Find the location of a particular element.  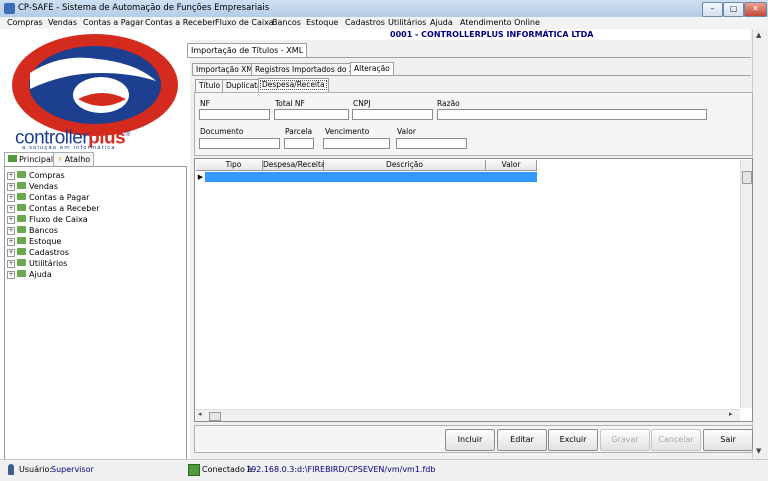

column-header-tipo: Tipo is located at coordinates (234, 165).